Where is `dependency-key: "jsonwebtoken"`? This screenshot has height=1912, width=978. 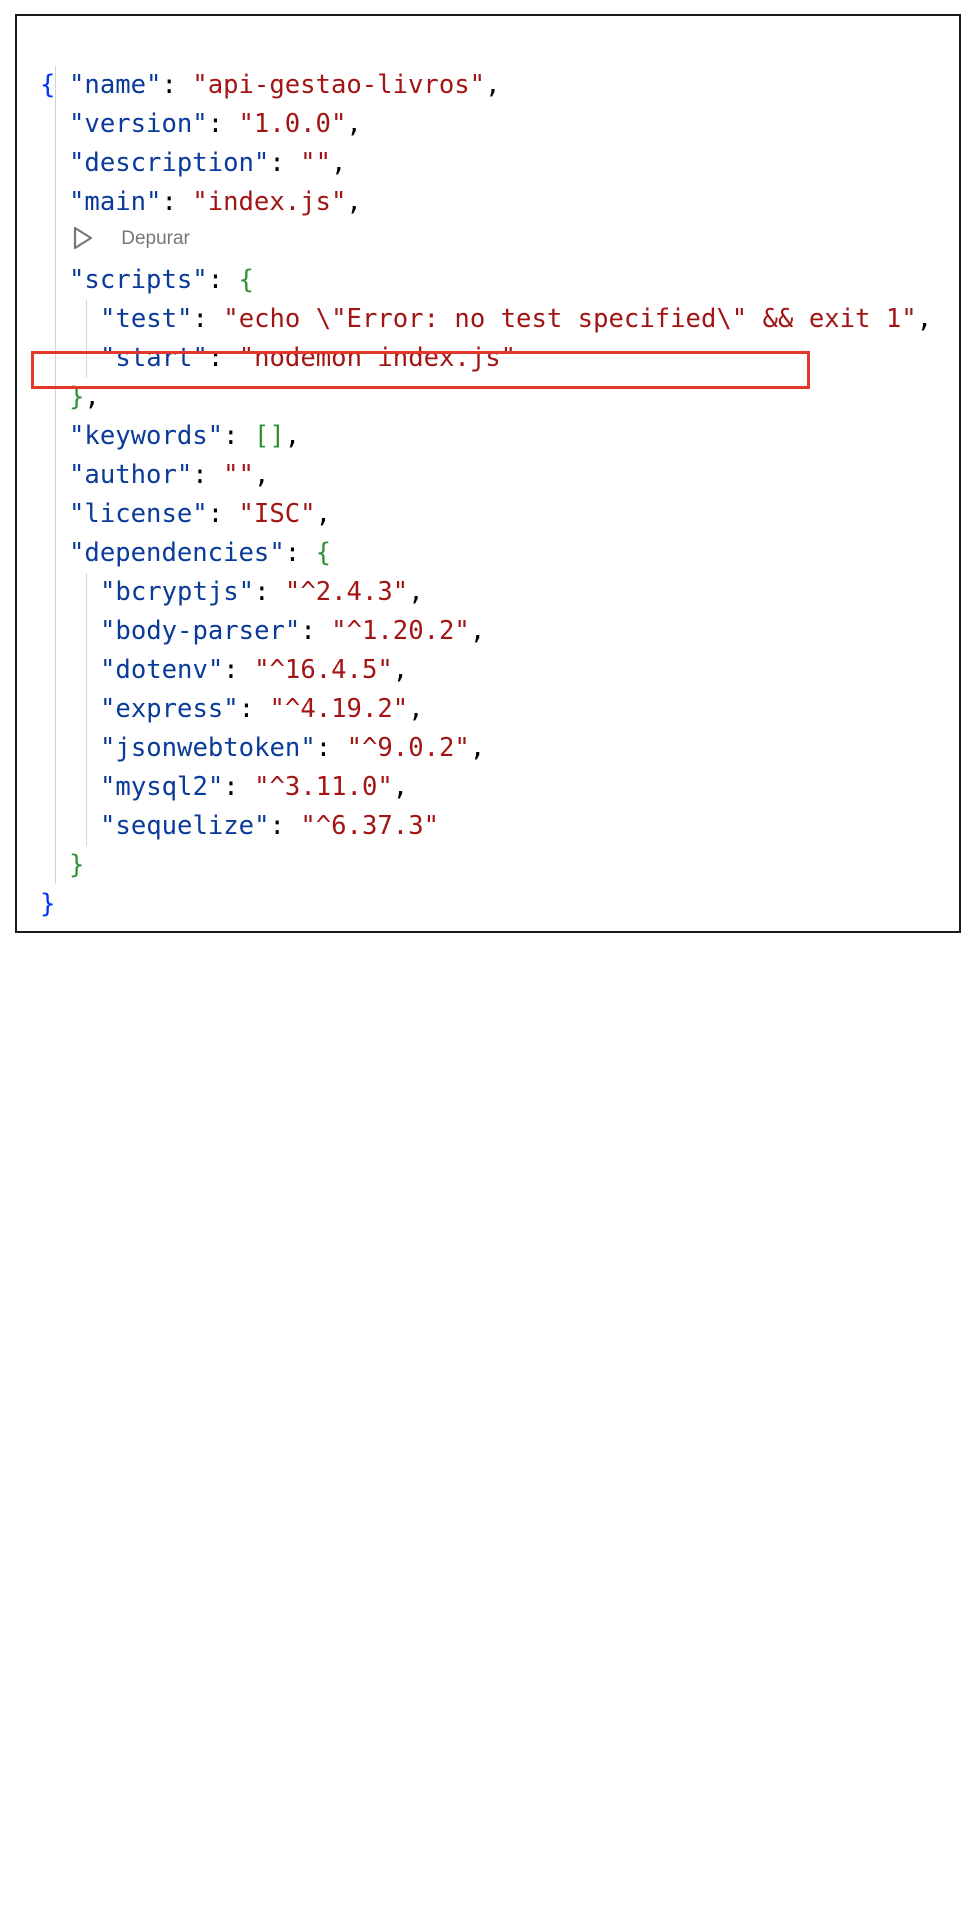
dependency-key: "jsonwebtoken" is located at coordinates (208, 748).